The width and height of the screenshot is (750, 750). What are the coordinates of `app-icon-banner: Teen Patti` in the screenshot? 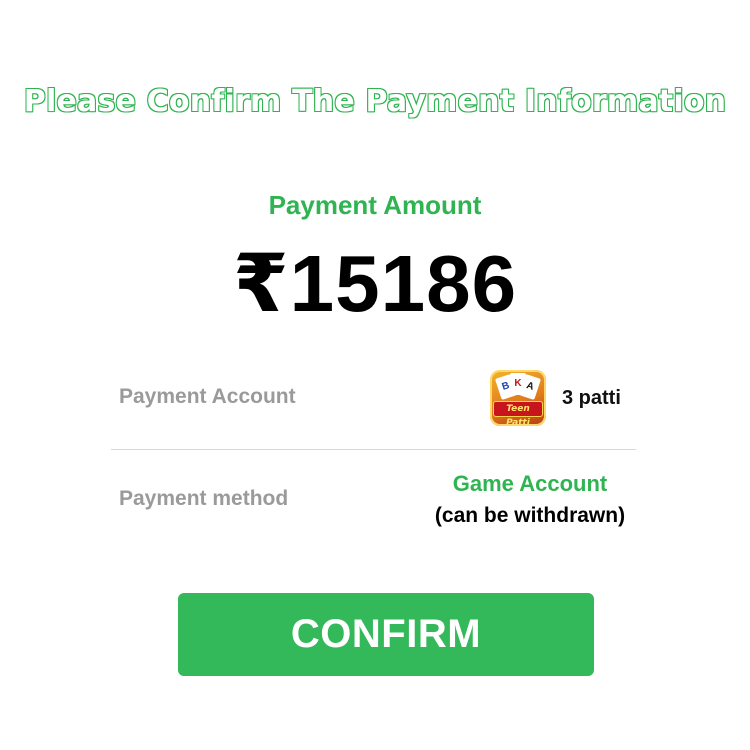 It's located at (518, 413).